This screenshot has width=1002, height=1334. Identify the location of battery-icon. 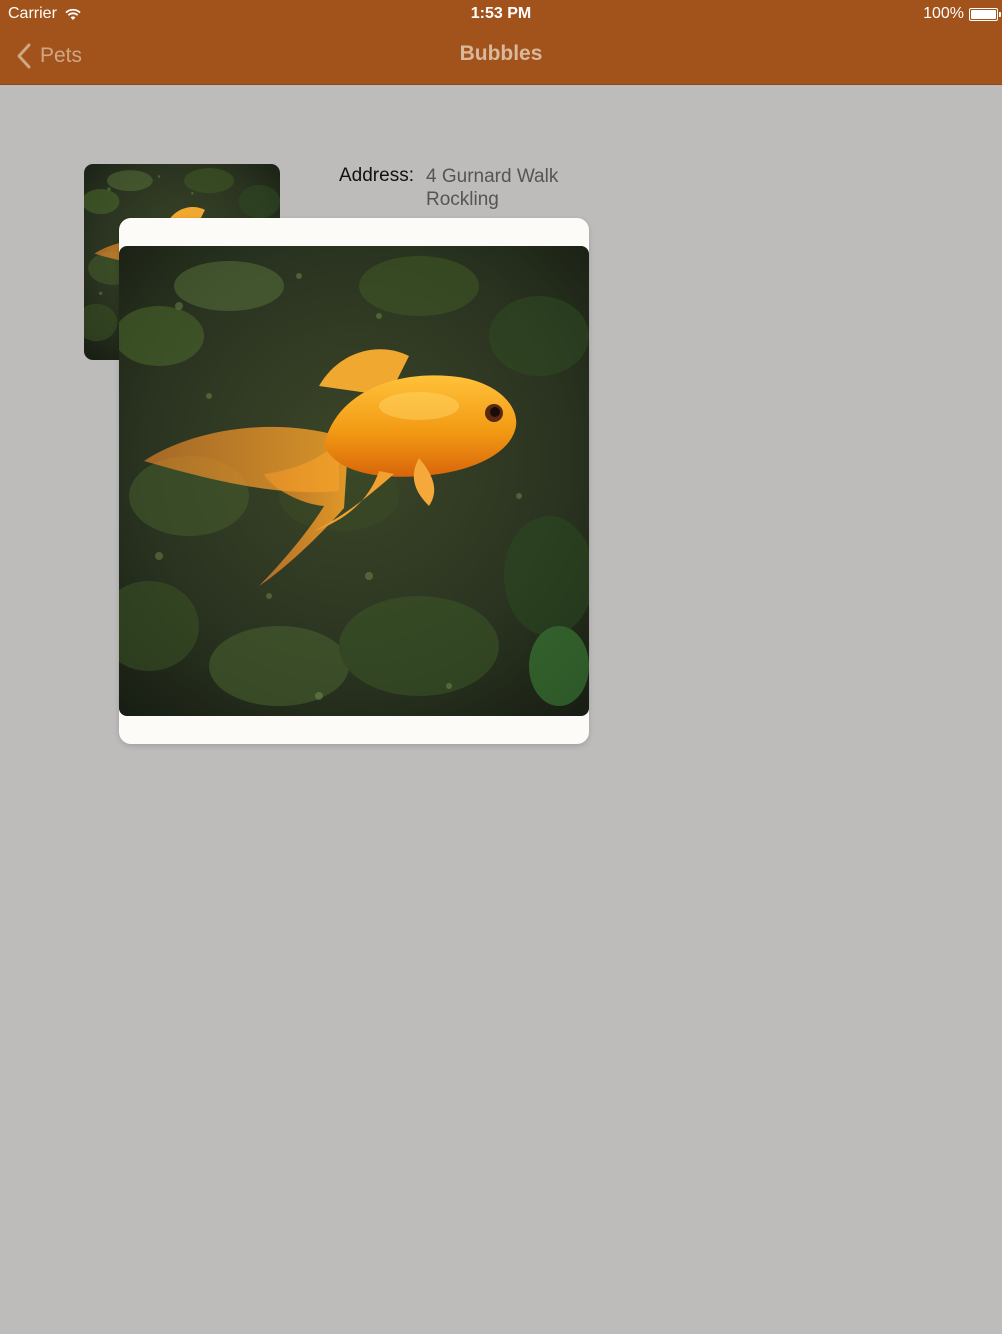
(985, 14).